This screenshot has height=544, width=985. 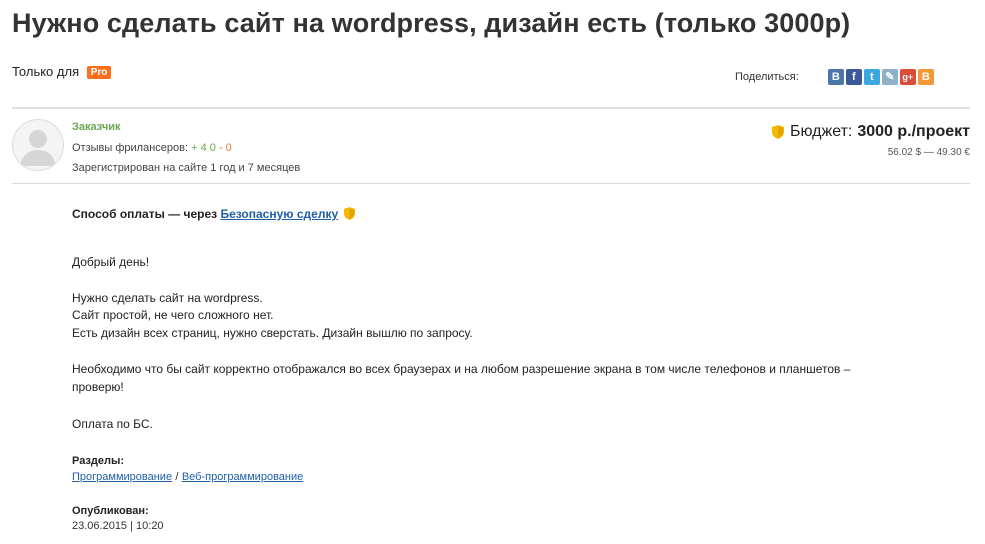 What do you see at coordinates (122, 477) in the screenshot?
I see `category-link-programming: Программирование` at bounding box center [122, 477].